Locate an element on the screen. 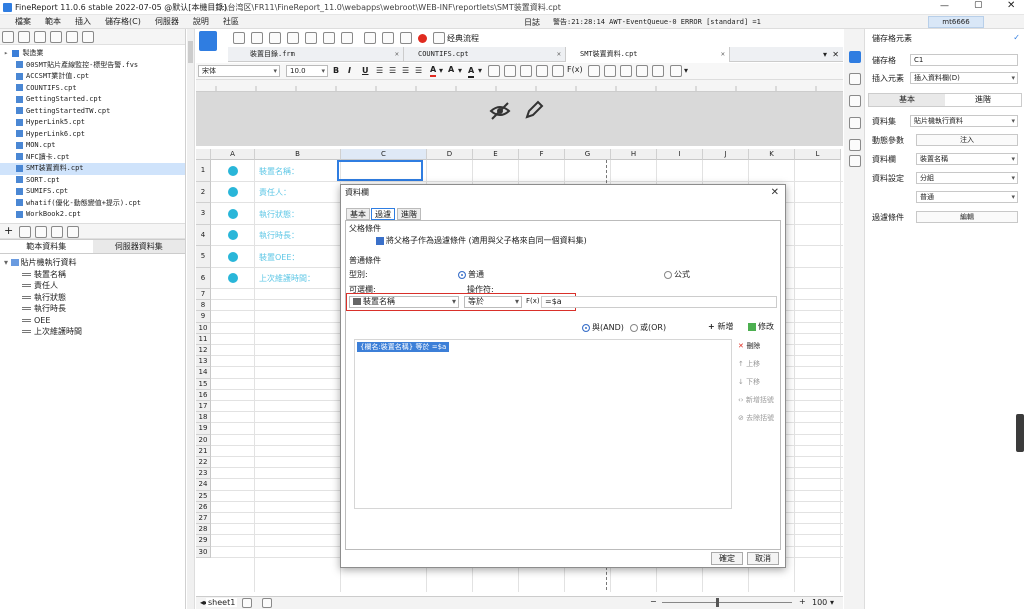 This screenshot has width=1024, height=609. add-dataset-icon: + is located at coordinates (8, 231).